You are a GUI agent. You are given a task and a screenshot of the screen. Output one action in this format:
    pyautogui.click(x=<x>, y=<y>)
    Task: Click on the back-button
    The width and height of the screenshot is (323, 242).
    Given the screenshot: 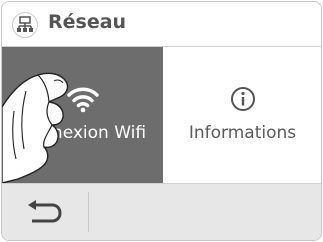 What is the action you would take?
    pyautogui.click(x=44, y=212)
    